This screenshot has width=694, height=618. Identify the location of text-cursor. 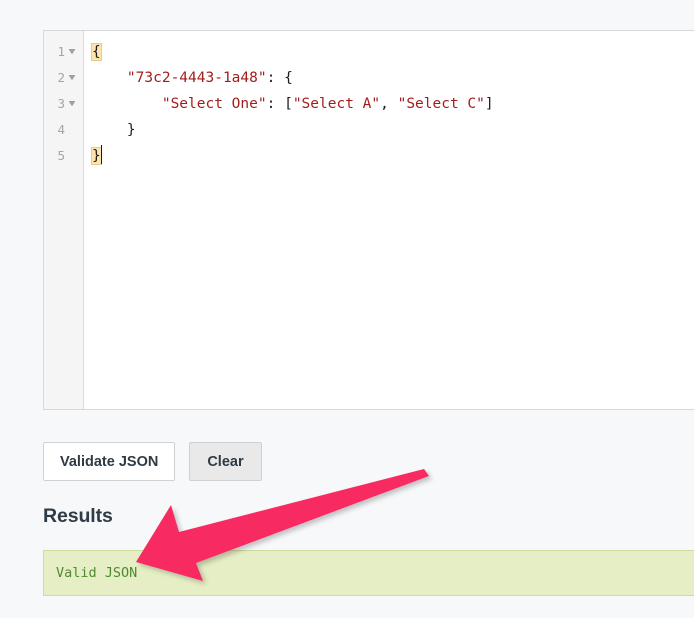
(101, 154).